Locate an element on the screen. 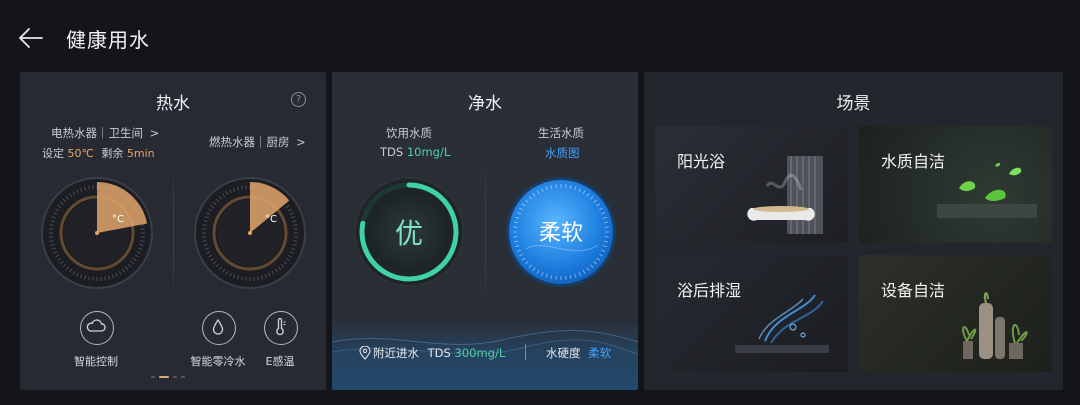 This screenshot has width=1080, height=405. hardness-label: 水硬度 is located at coordinates (563, 353).